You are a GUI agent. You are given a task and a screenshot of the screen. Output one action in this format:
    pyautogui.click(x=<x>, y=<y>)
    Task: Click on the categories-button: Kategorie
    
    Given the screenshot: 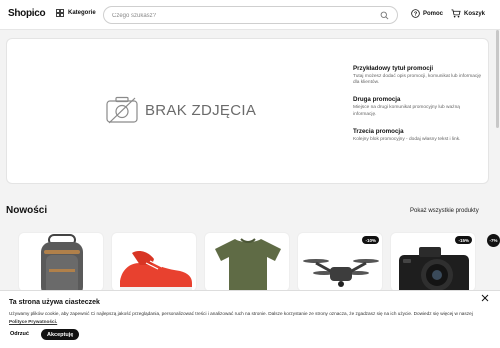 What is the action you would take?
    pyautogui.click(x=76, y=13)
    